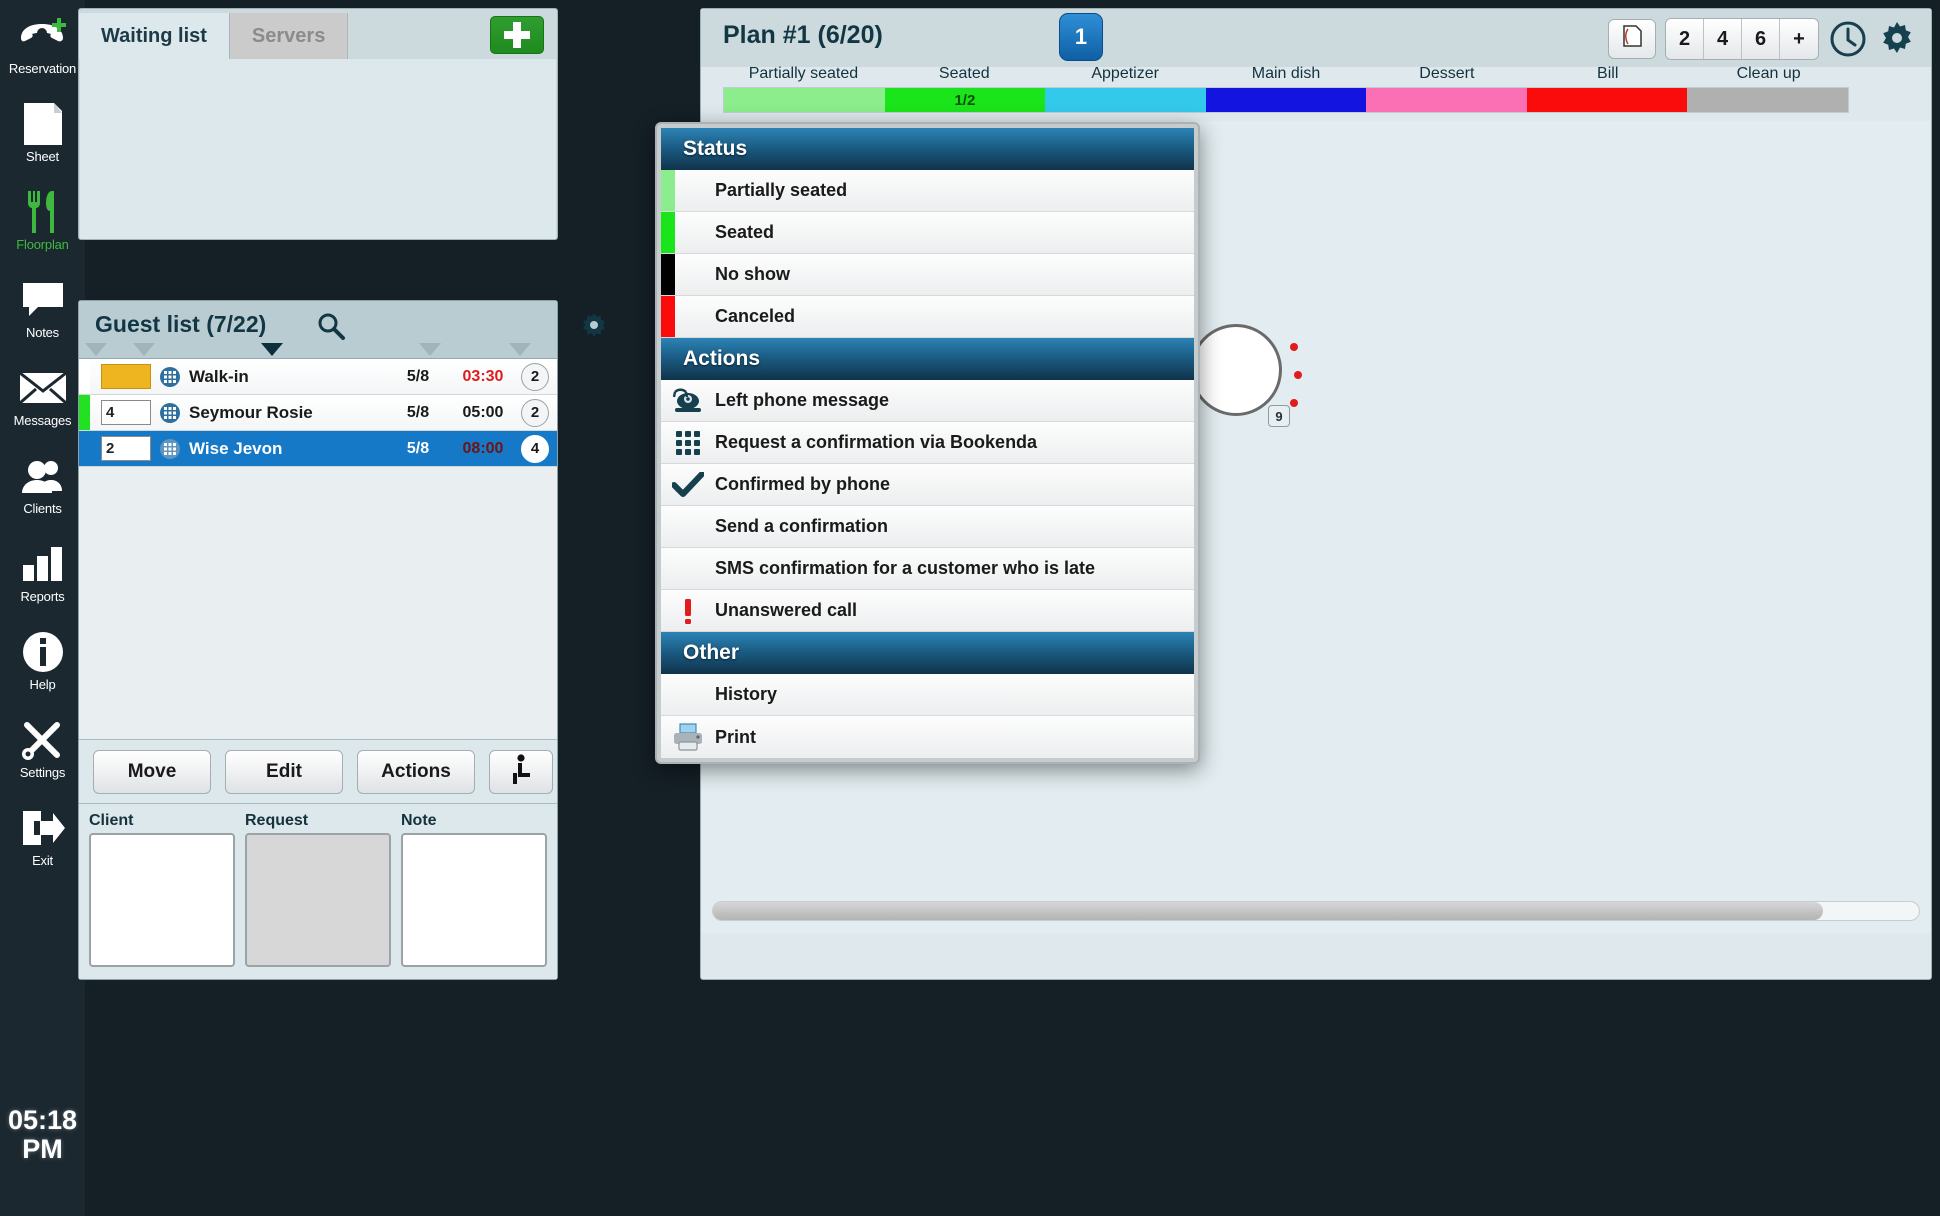 This screenshot has width=1940, height=1216. What do you see at coordinates (1081, 37) in the screenshot?
I see `plan-number-badge: 1` at bounding box center [1081, 37].